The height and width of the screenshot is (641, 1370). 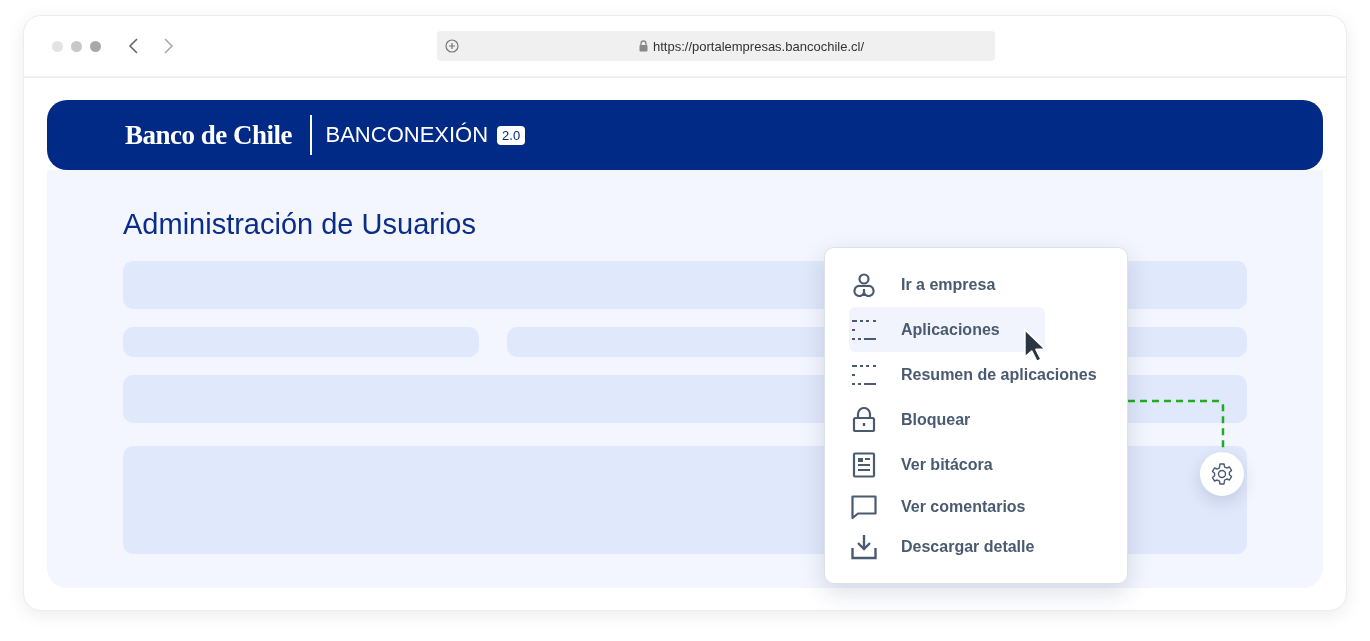 What do you see at coordinates (1222, 474) in the screenshot?
I see `settings-icon` at bounding box center [1222, 474].